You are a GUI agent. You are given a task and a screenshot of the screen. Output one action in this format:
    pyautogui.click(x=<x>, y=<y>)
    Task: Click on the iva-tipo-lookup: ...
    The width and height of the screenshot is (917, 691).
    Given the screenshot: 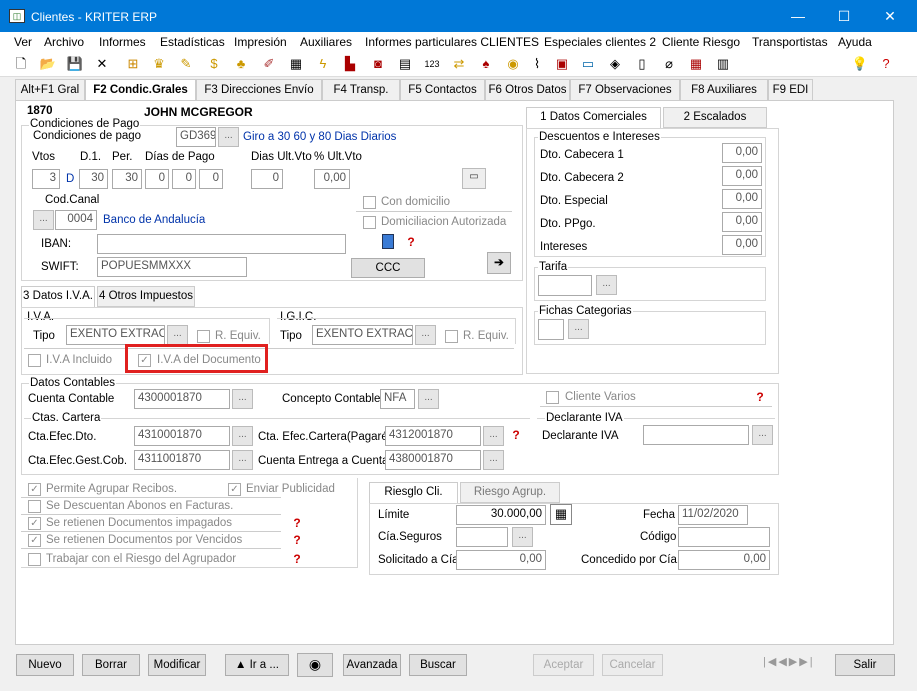 What is the action you would take?
    pyautogui.click(x=177, y=335)
    